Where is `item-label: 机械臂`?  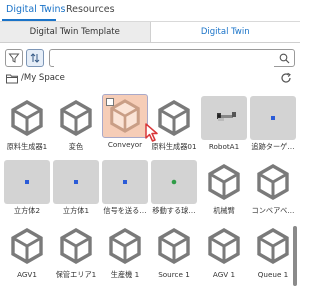
item-label: 机械臂 is located at coordinates (224, 210).